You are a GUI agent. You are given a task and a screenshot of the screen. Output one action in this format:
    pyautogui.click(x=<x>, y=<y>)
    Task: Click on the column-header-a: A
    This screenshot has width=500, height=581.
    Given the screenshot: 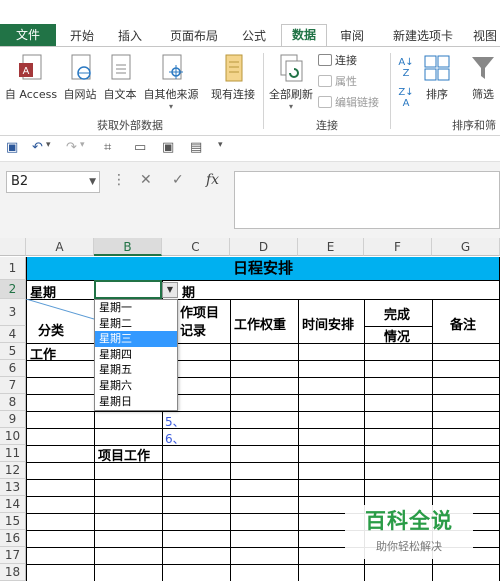 What is the action you would take?
    pyautogui.click(x=60, y=247)
    